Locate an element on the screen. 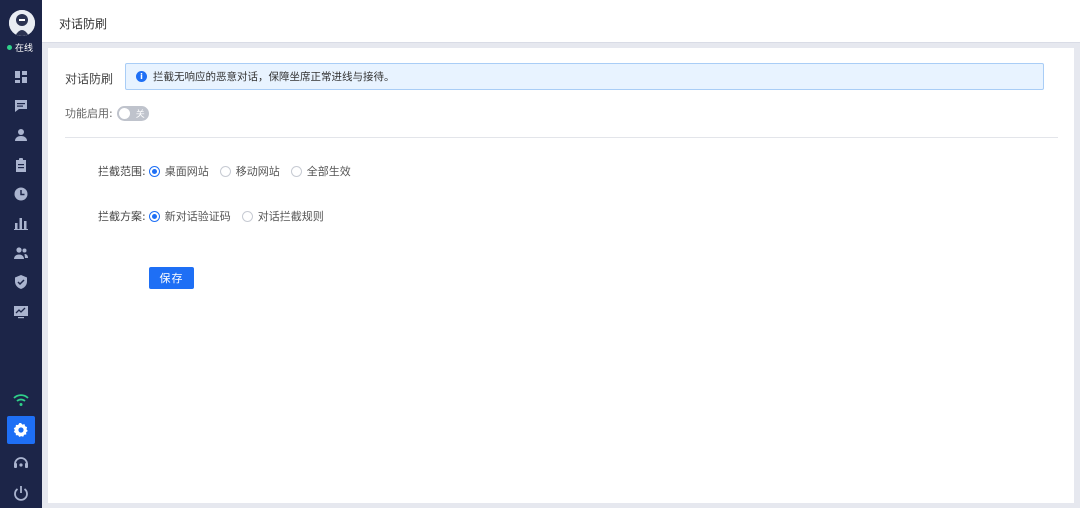 The width and height of the screenshot is (1080, 508). nav-user-icon is located at coordinates (21, 135).